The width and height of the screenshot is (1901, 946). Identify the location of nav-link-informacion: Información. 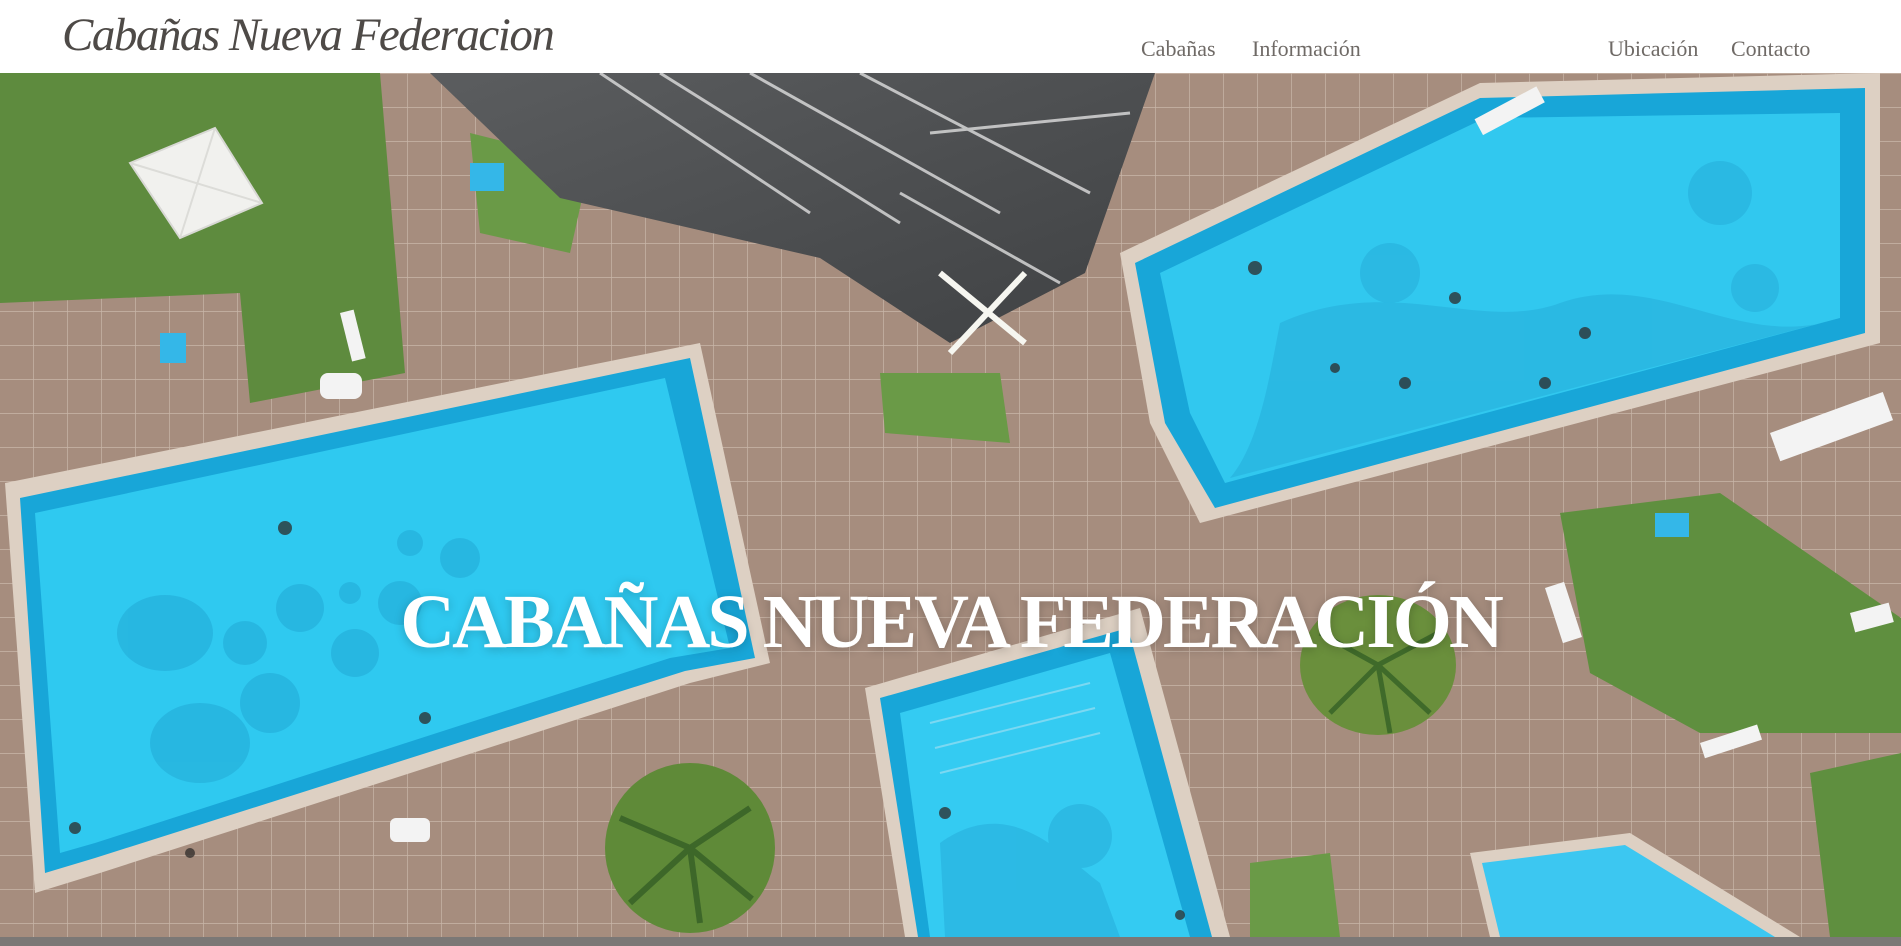
(1306, 49).